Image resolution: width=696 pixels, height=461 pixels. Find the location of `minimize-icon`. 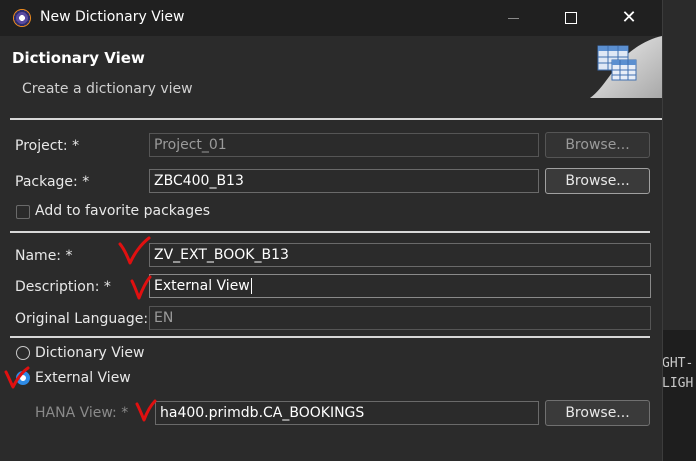

minimize-icon is located at coordinates (513, 18).